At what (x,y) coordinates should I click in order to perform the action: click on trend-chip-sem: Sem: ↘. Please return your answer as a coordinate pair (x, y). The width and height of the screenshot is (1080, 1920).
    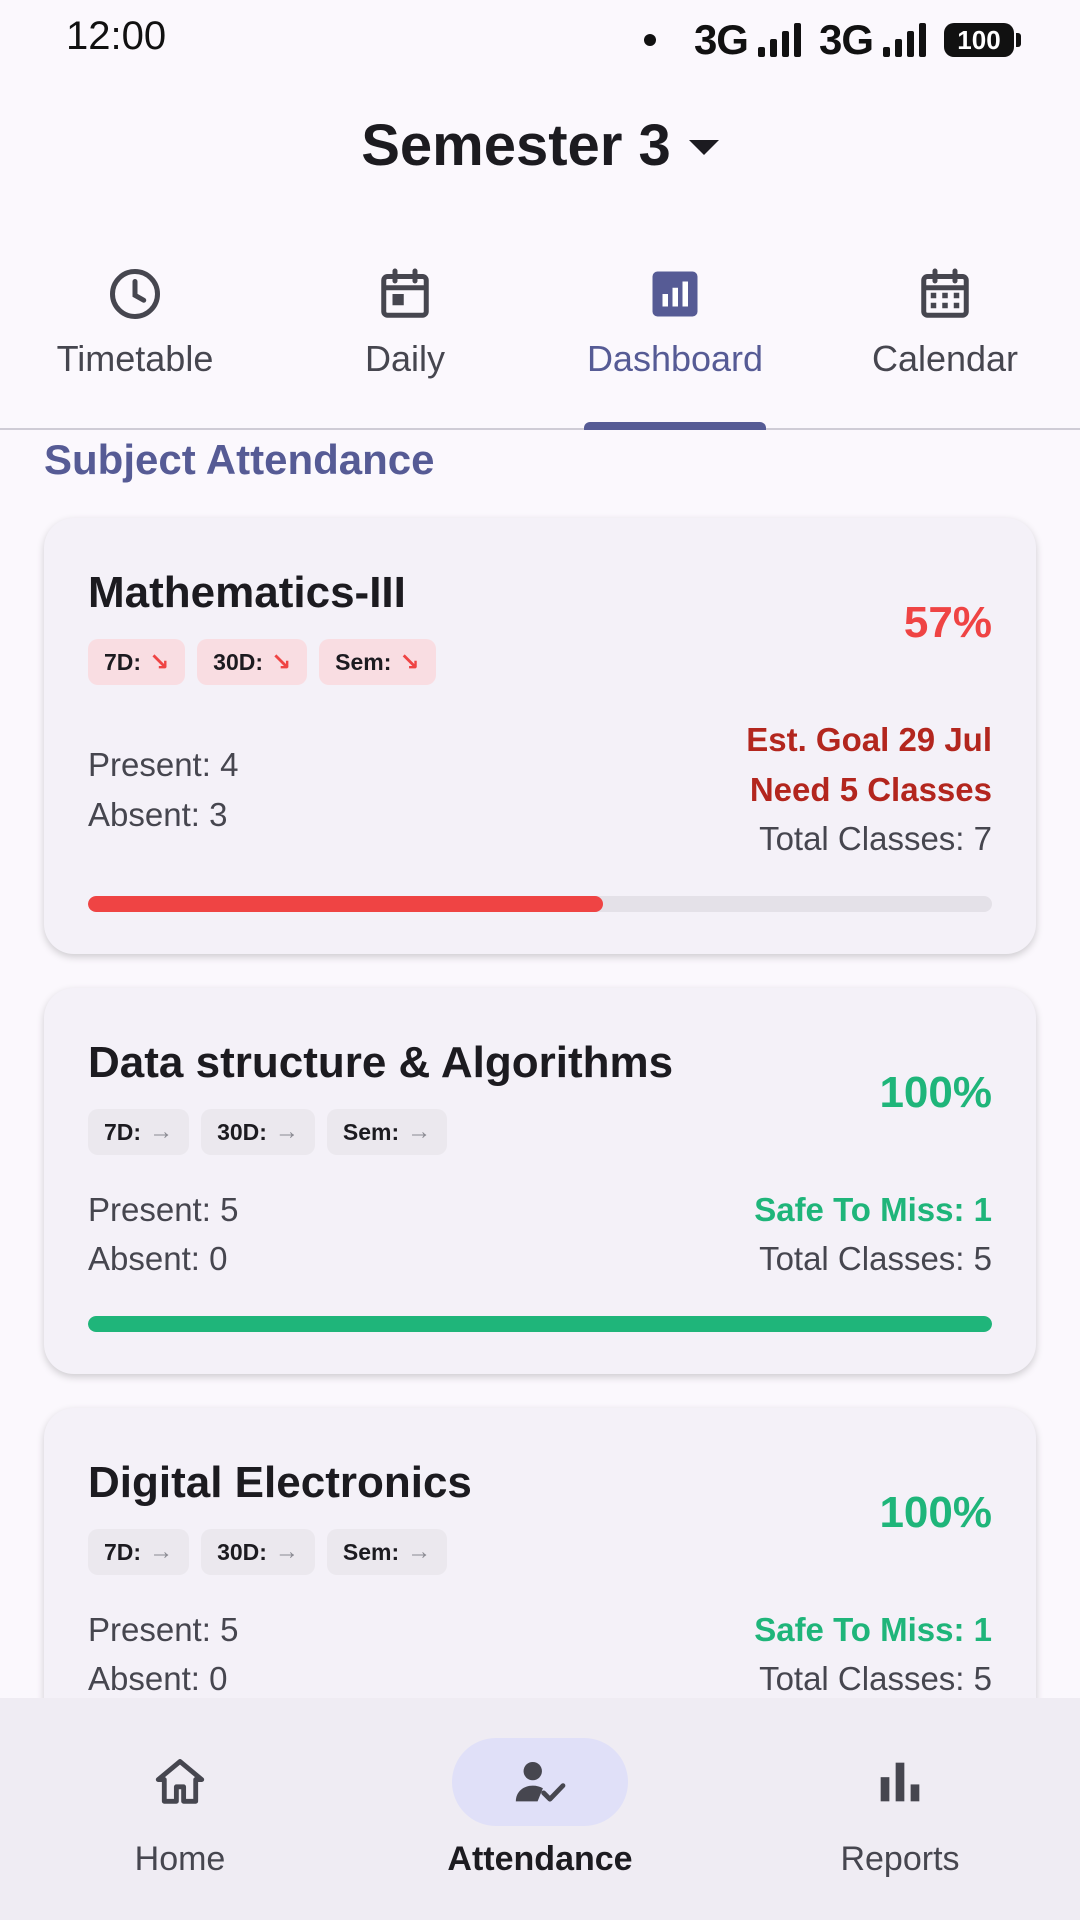
    Looking at the image, I should click on (377, 662).